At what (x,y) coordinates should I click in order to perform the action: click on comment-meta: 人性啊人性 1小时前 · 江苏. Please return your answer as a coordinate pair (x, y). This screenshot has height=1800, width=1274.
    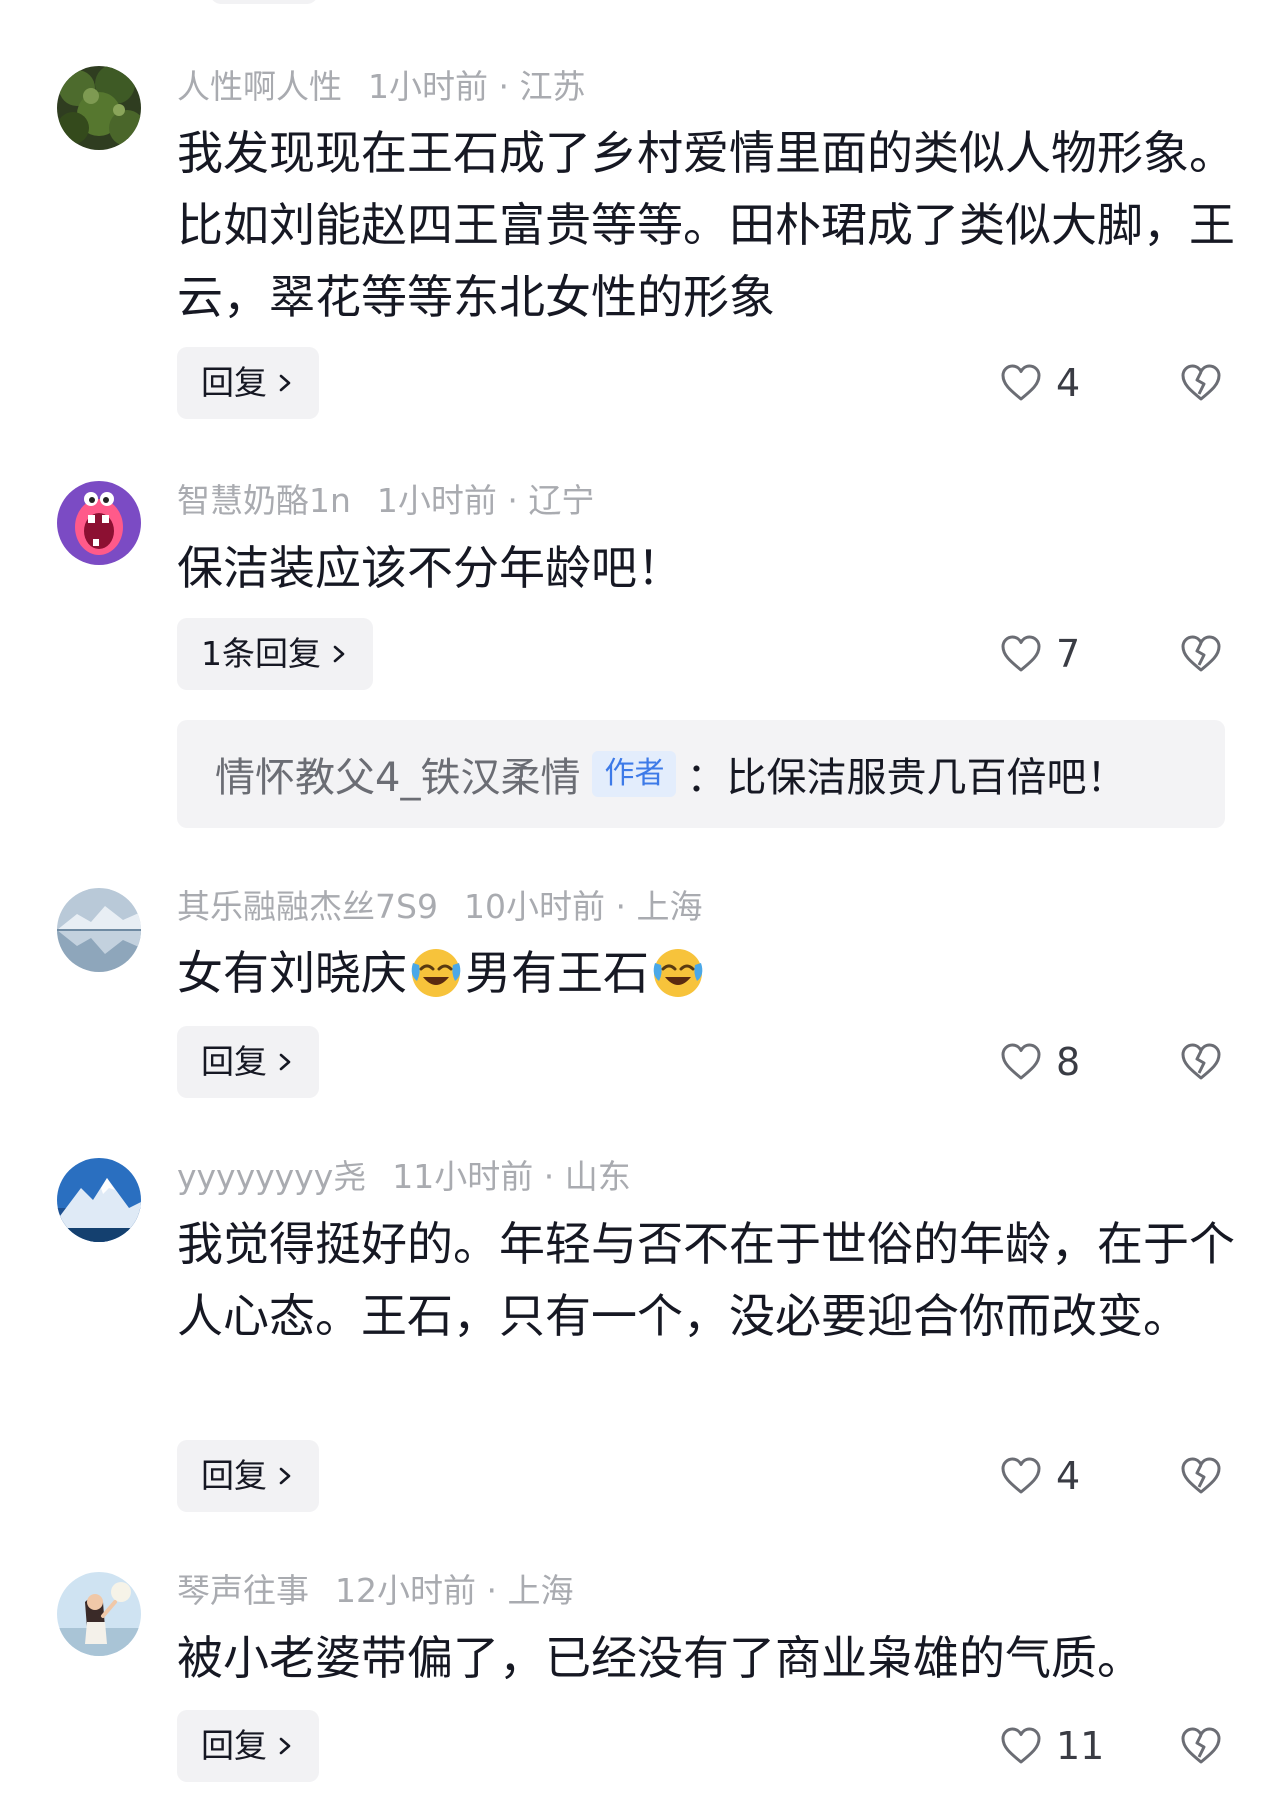
    Looking at the image, I should click on (381, 87).